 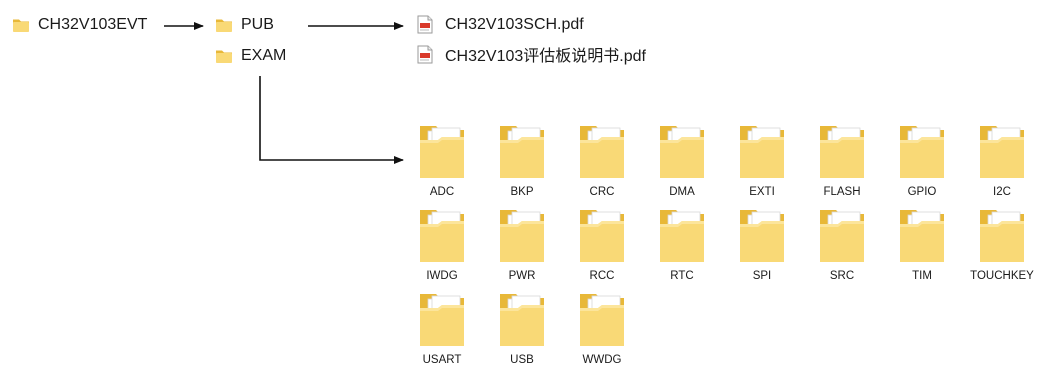 I want to click on exam-subfolder-label: DMA, so click(x=682, y=192).